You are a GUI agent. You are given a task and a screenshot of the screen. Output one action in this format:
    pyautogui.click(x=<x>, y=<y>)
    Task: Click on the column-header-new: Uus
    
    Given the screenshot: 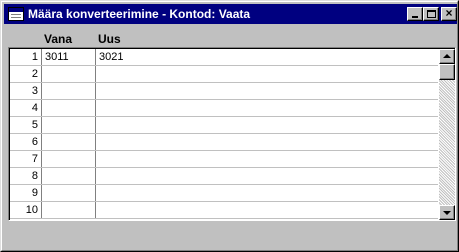 What is the action you would take?
    pyautogui.click(x=109, y=39)
    